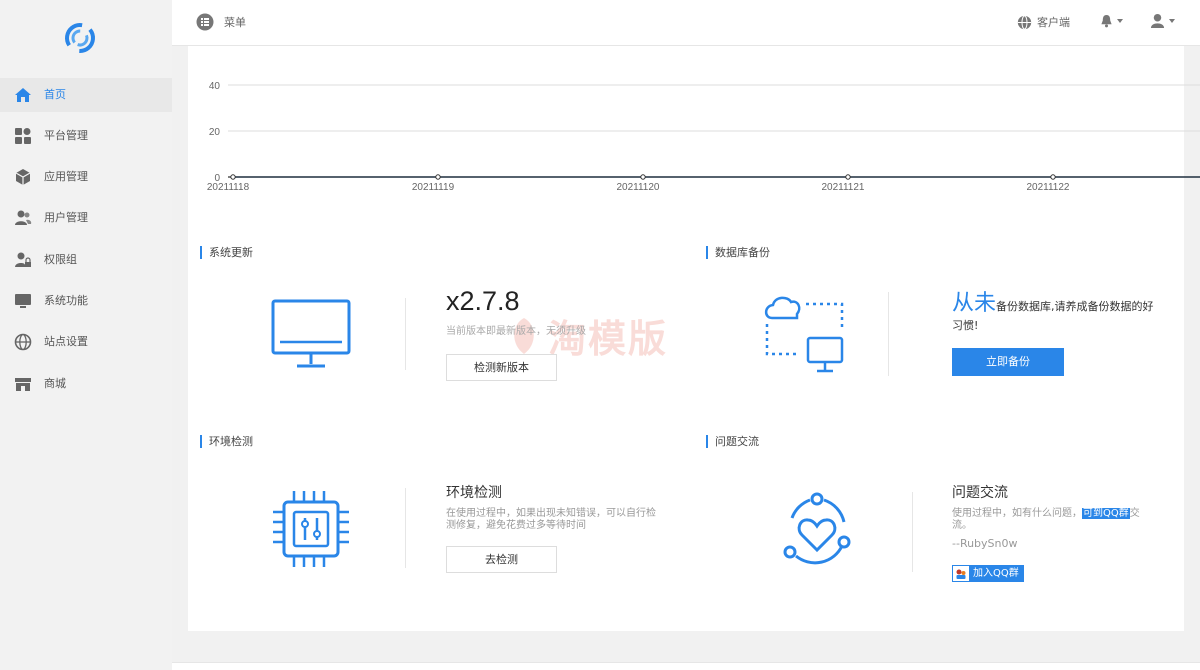 The image size is (1200, 670). I want to click on notifications-button, so click(1111, 21).